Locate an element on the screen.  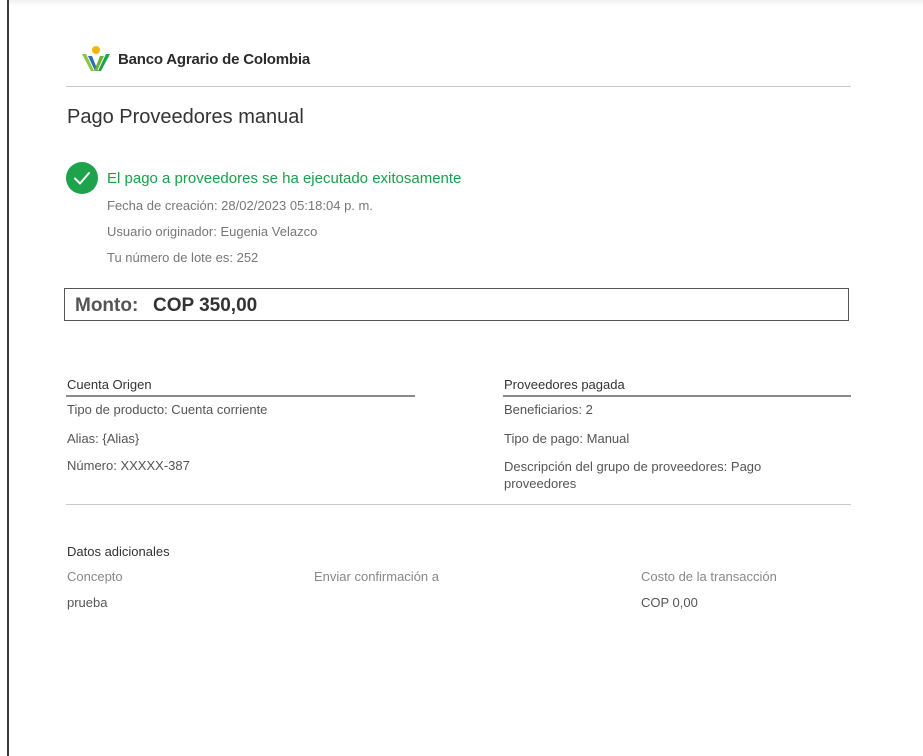
account-alias: Alias: {Alias} is located at coordinates (103, 438).